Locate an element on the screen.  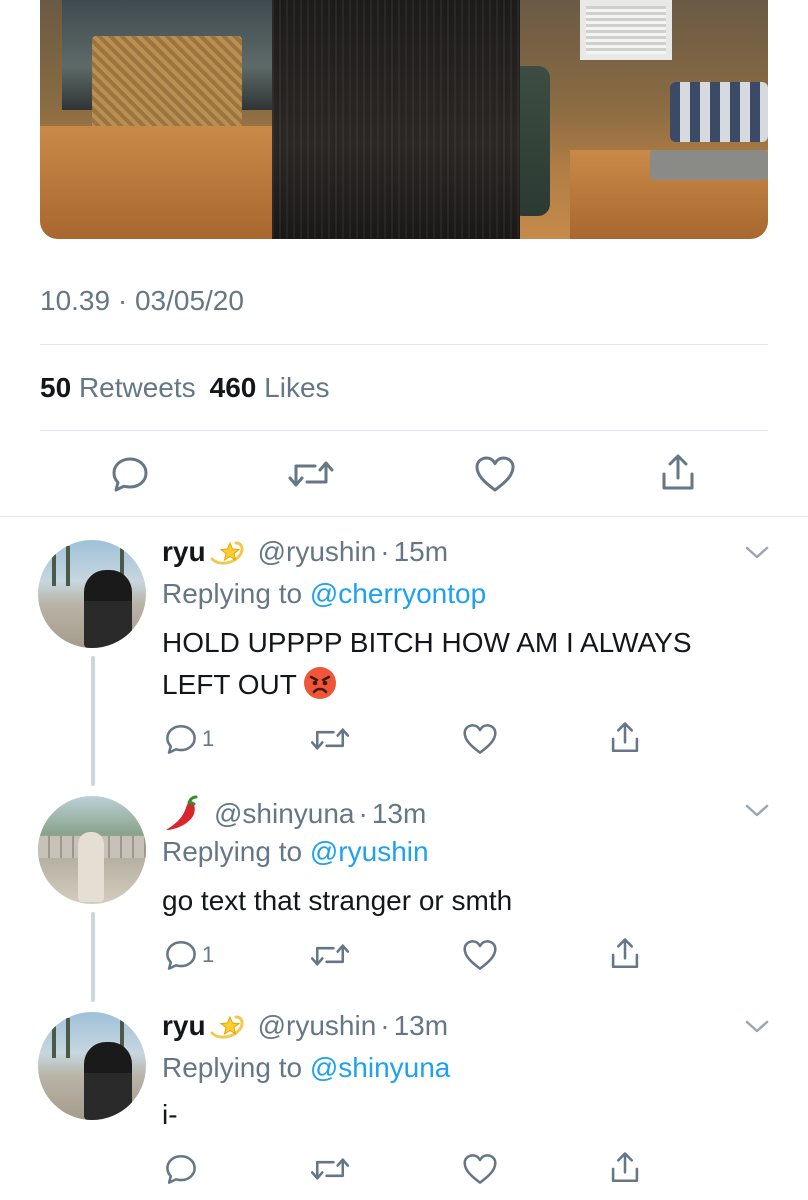
replying-to: Replying to @shinyuna is located at coordinates (306, 1068).